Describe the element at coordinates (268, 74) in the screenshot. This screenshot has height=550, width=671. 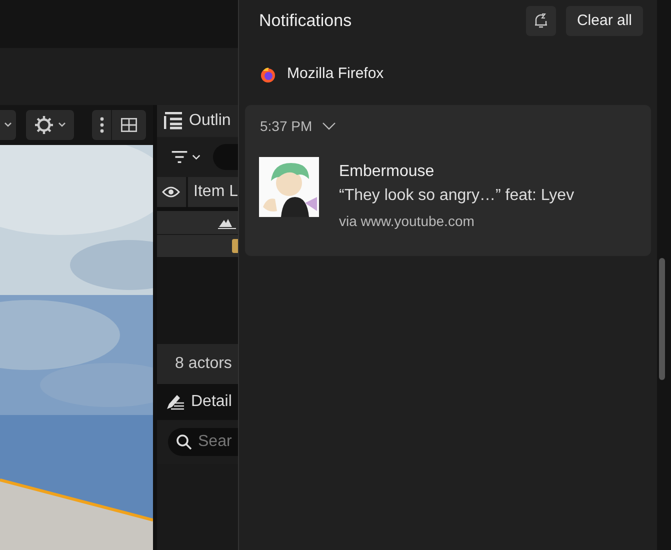
I see `browser-icon` at that location.